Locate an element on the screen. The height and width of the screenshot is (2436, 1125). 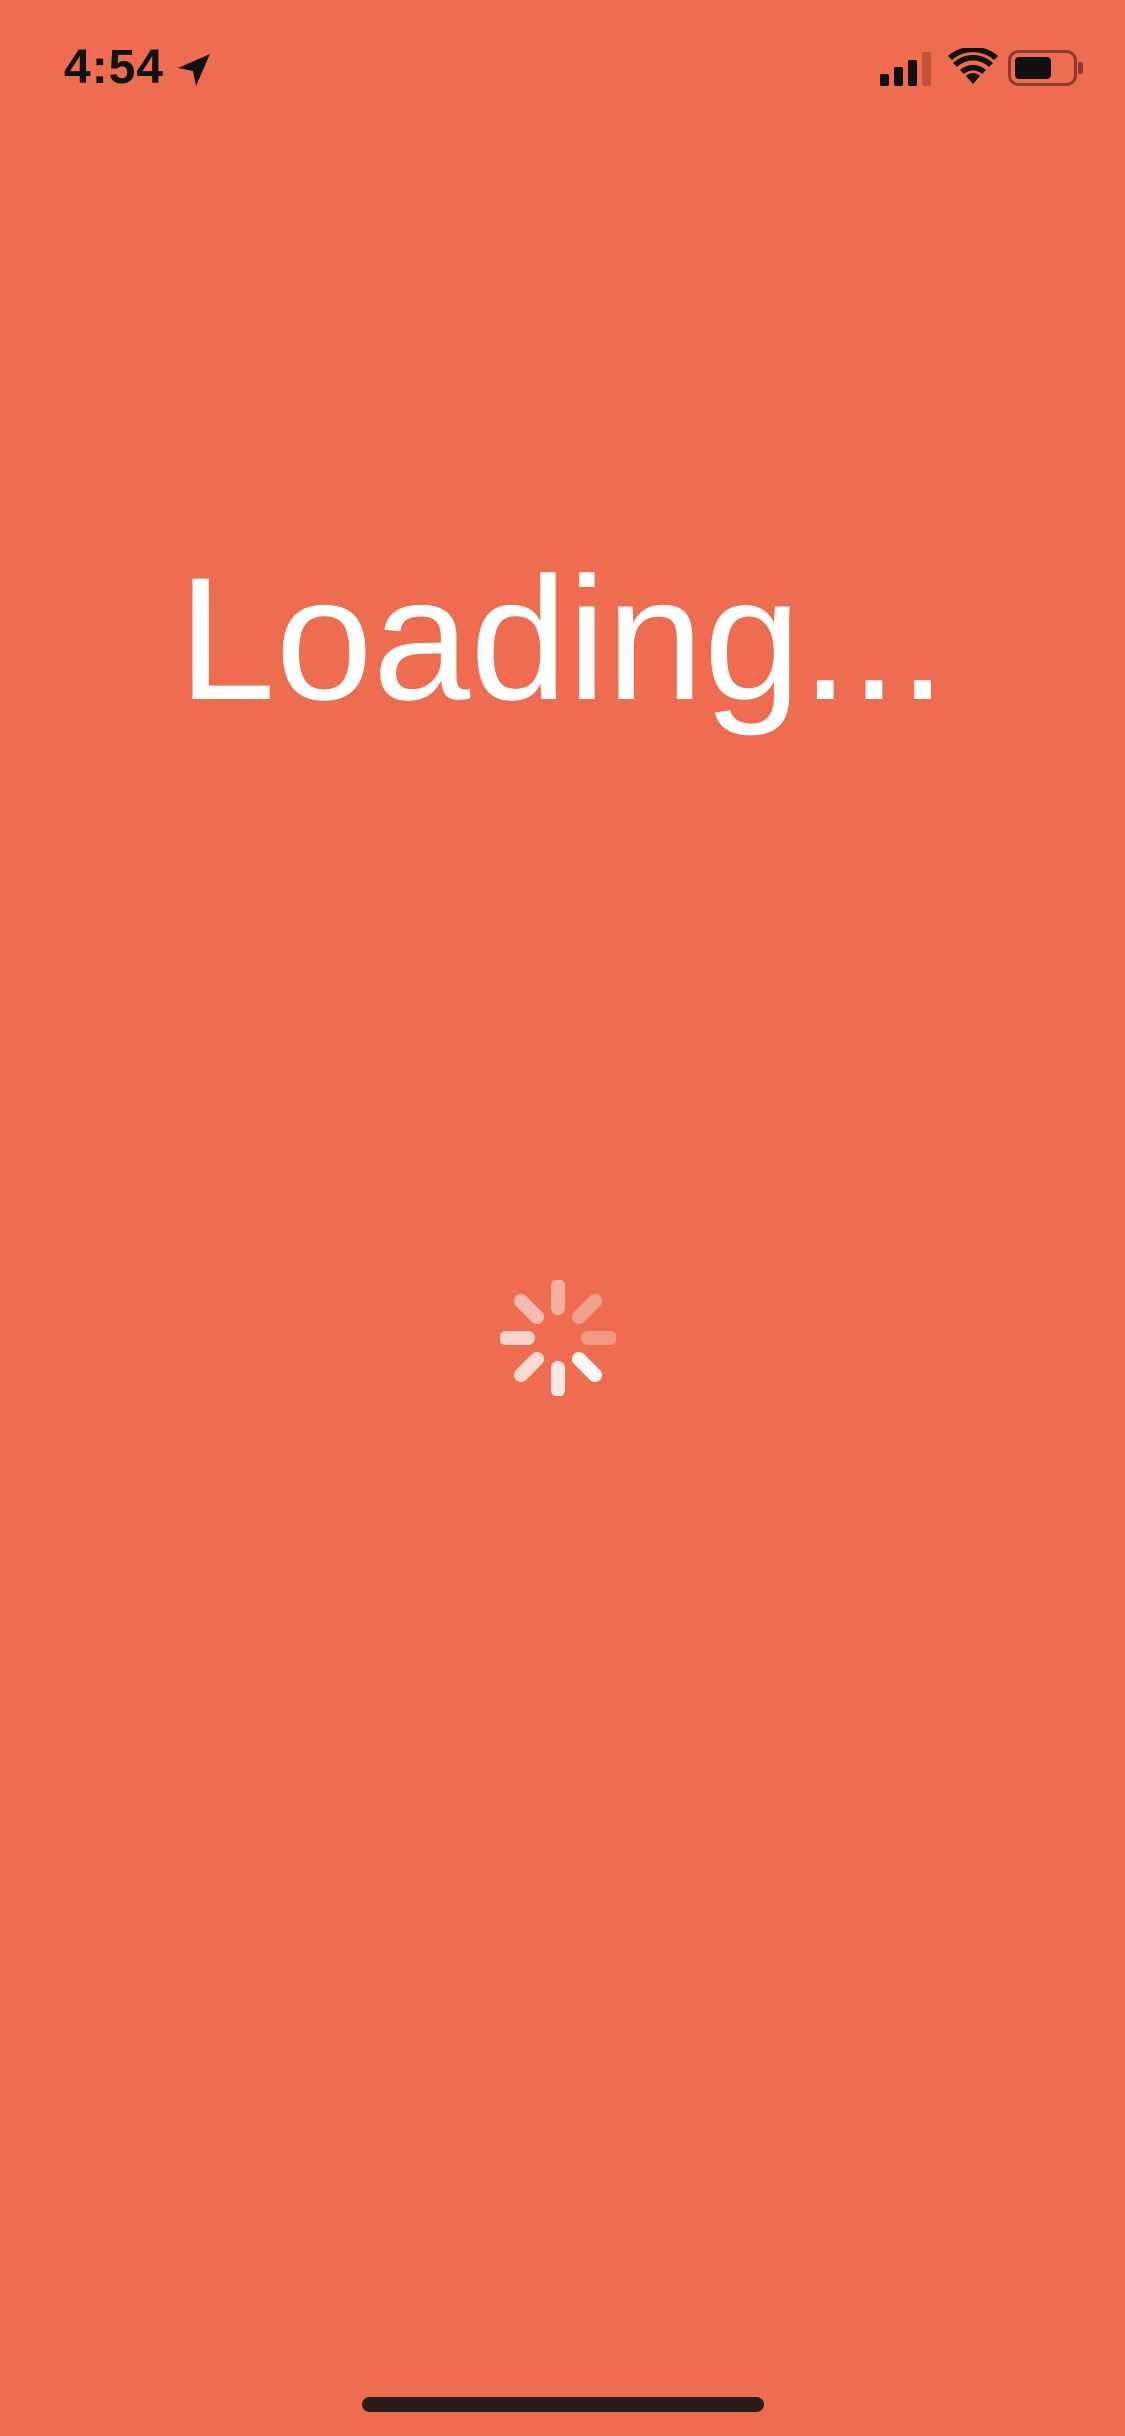
battery-icon is located at coordinates (1045, 68).